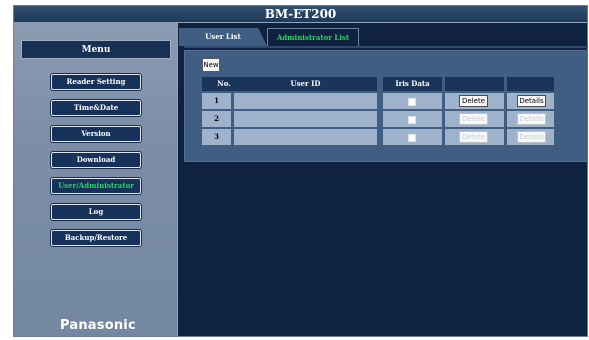  Describe the element at coordinates (96, 212) in the screenshot. I see `sidebar-item-log: Log` at that location.